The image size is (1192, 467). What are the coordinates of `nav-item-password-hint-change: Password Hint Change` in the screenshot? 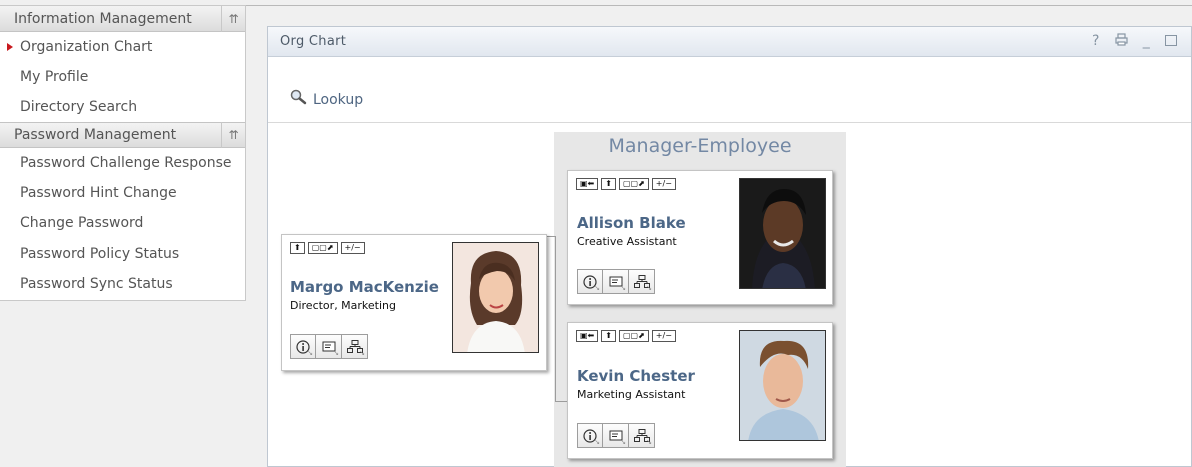 It's located at (122, 193).